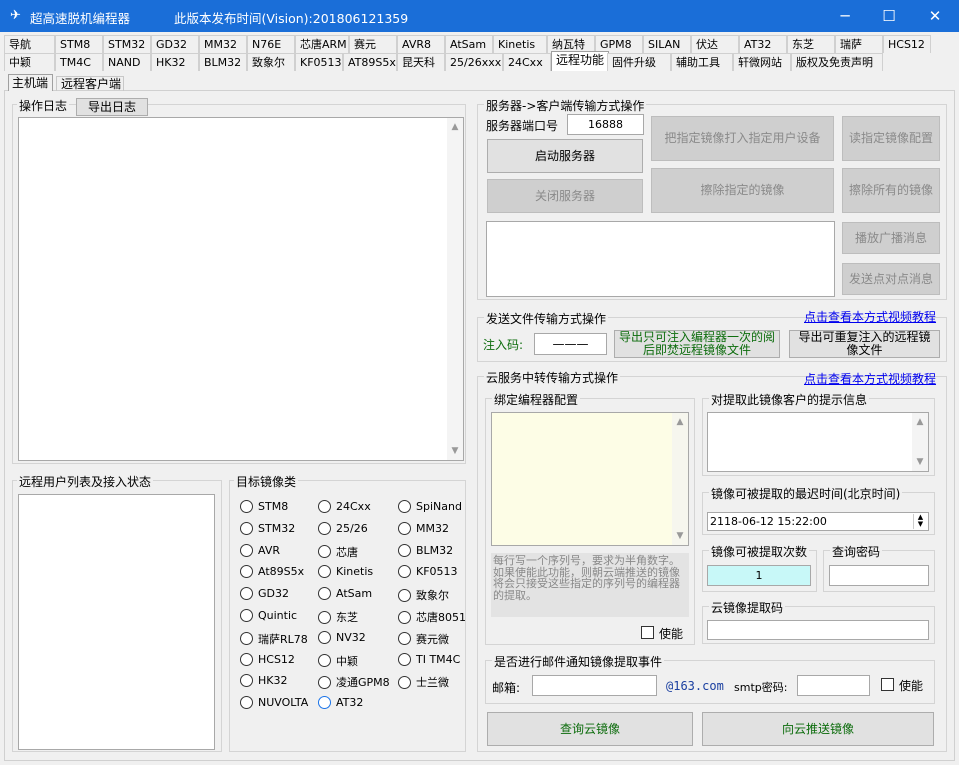  I want to click on target-radio: 致象尔, so click(423, 595).